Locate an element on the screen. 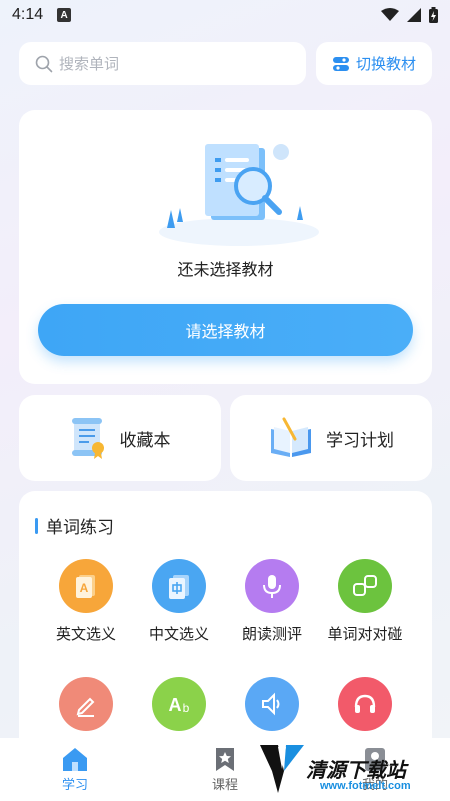  switch-textbook-button: 切换教材 is located at coordinates (374, 63).